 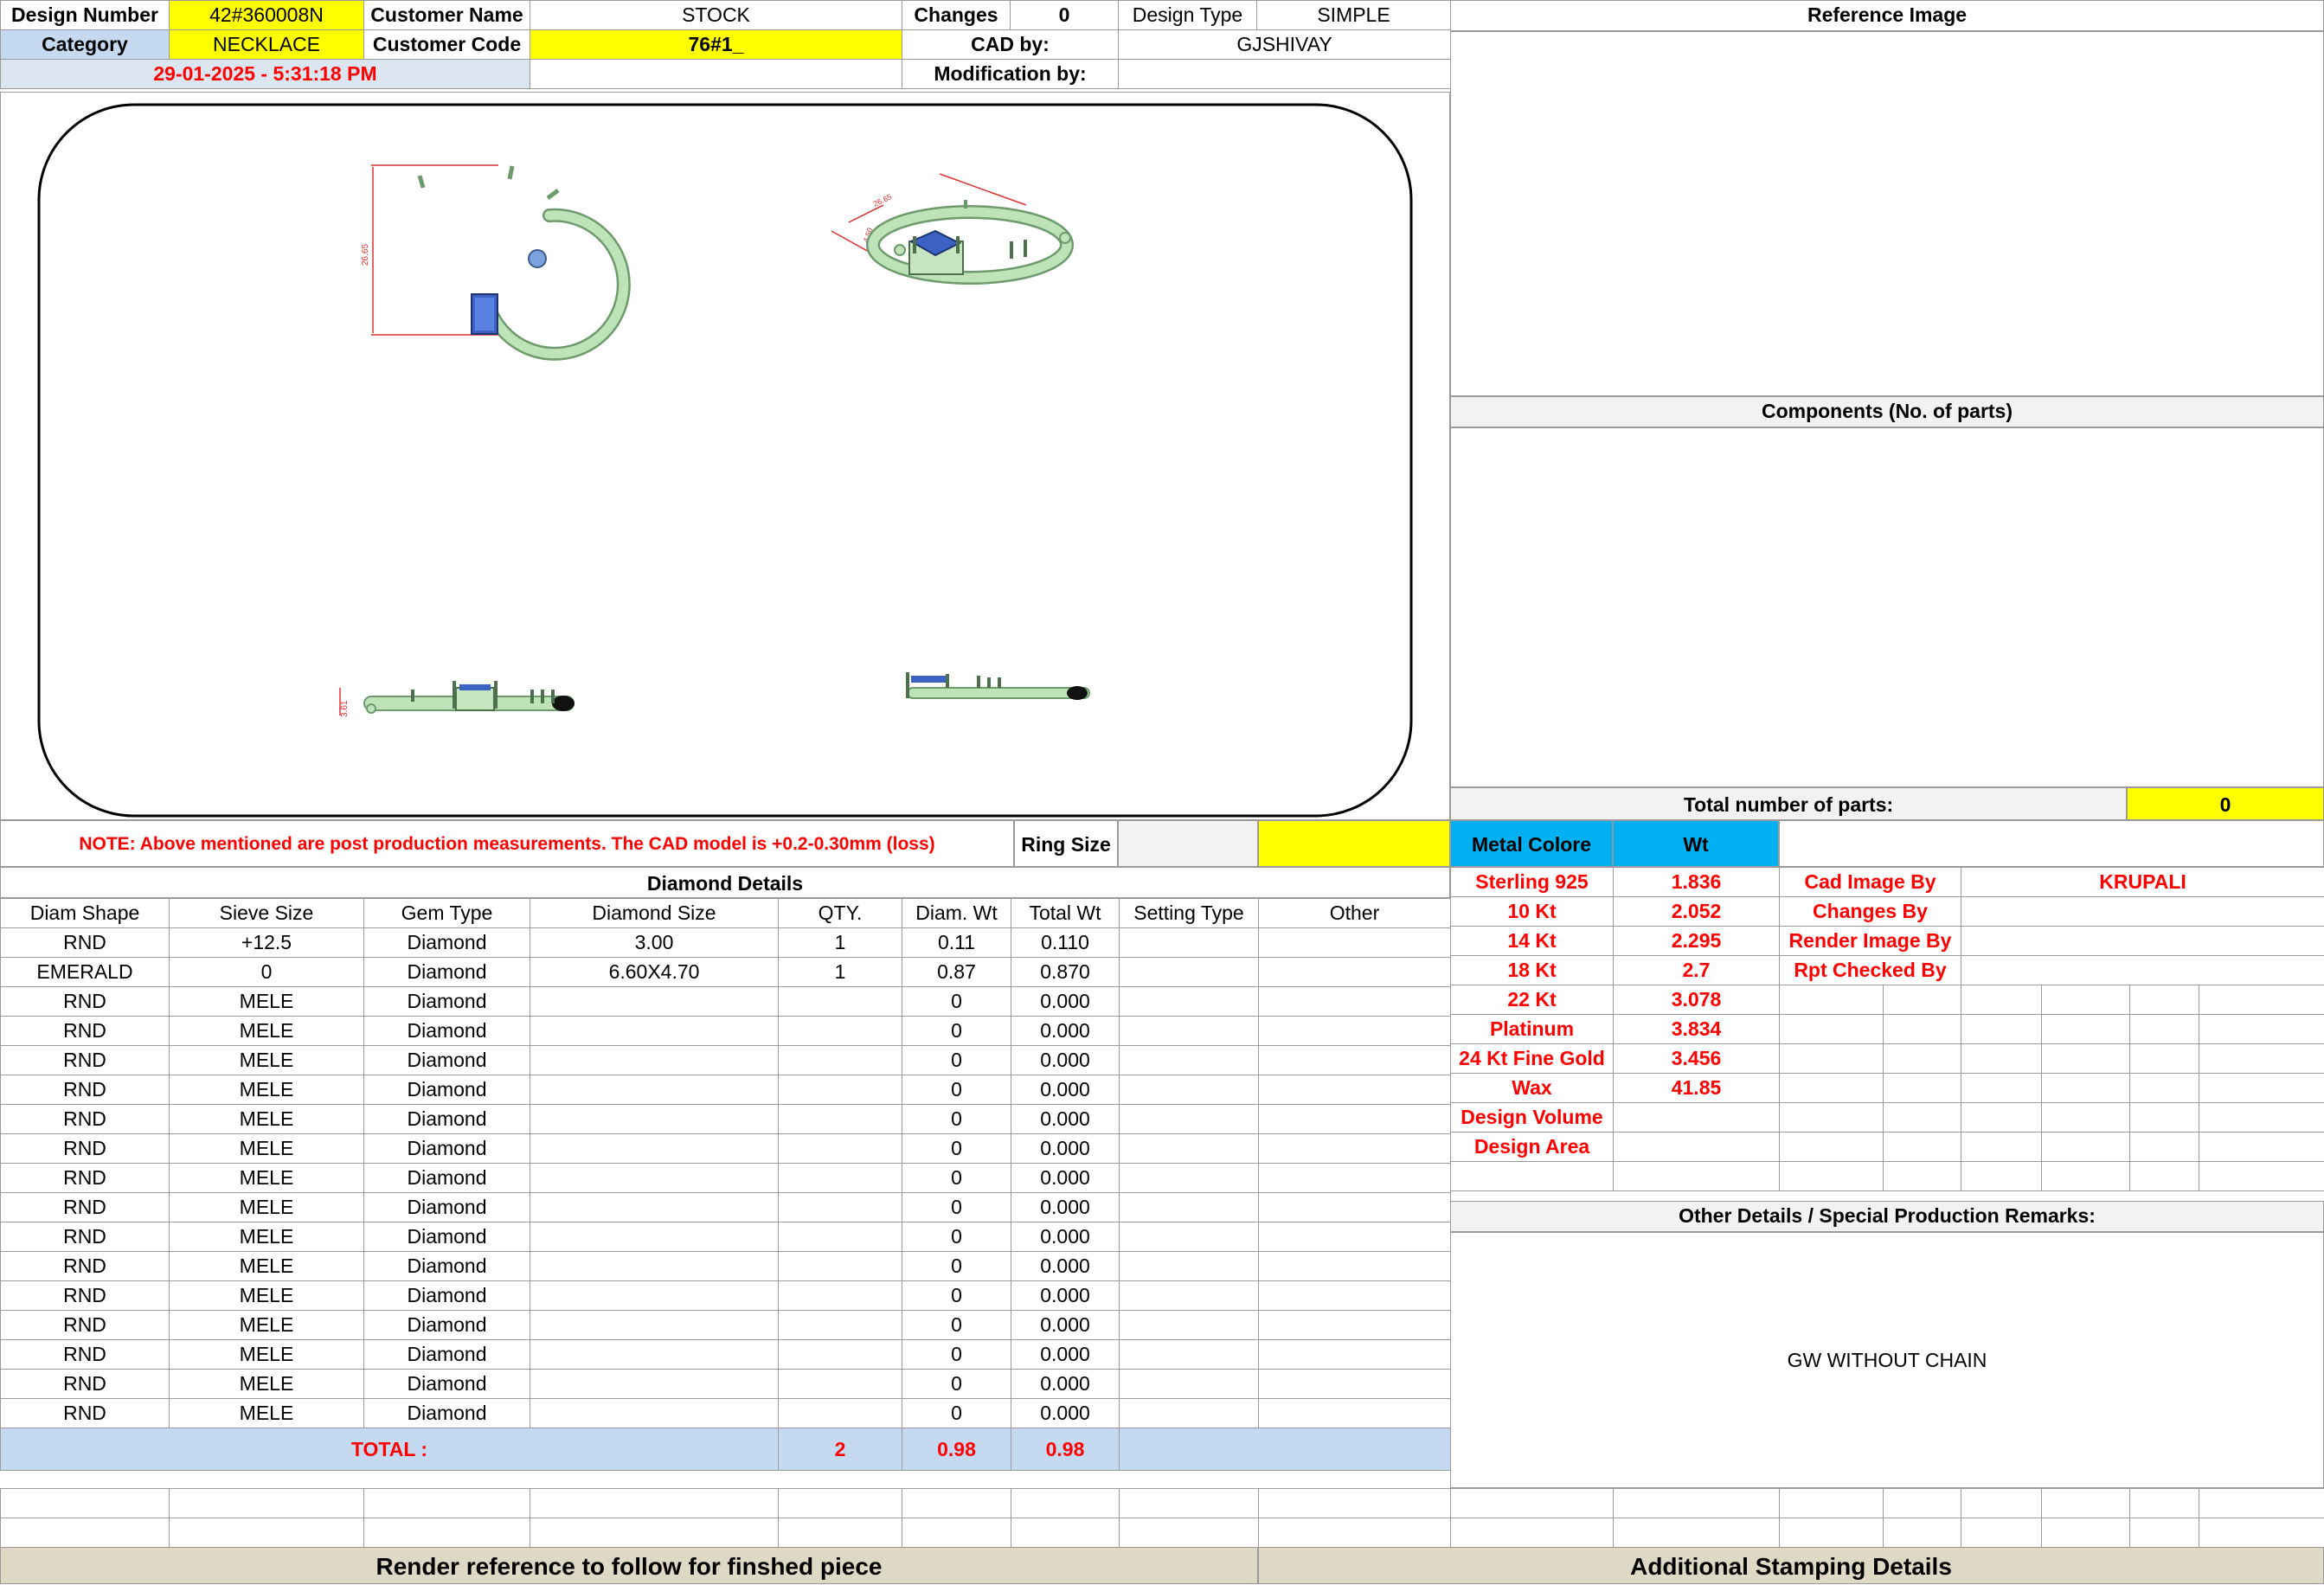 What do you see at coordinates (1065, 943) in the screenshot?
I see `cell-total-wt: 0.110` at bounding box center [1065, 943].